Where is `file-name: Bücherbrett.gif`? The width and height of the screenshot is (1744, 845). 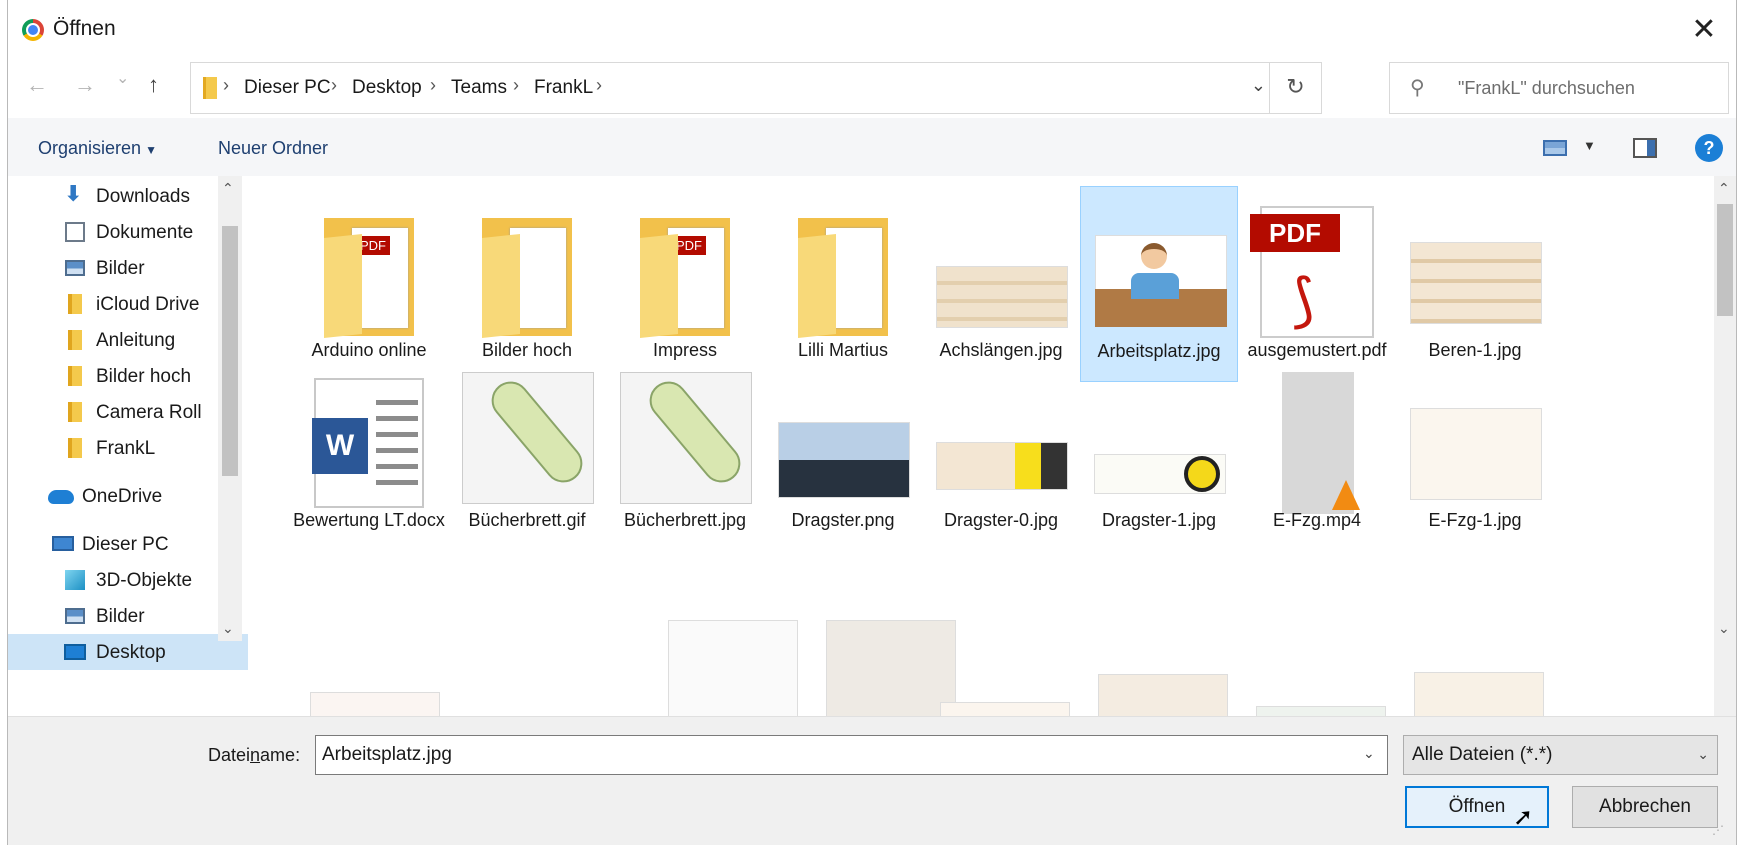
file-name: Bücherbrett.gif is located at coordinates (527, 520).